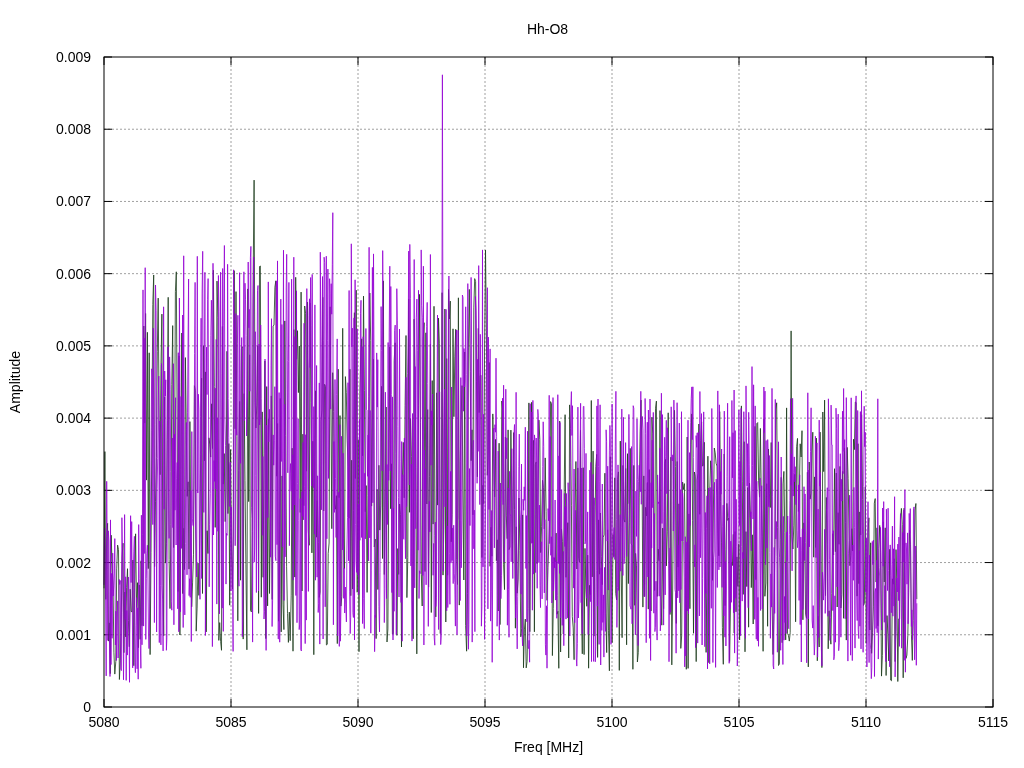 The width and height of the screenshot is (1024, 768). I want to click on tick-label: 5110, so click(866, 722).